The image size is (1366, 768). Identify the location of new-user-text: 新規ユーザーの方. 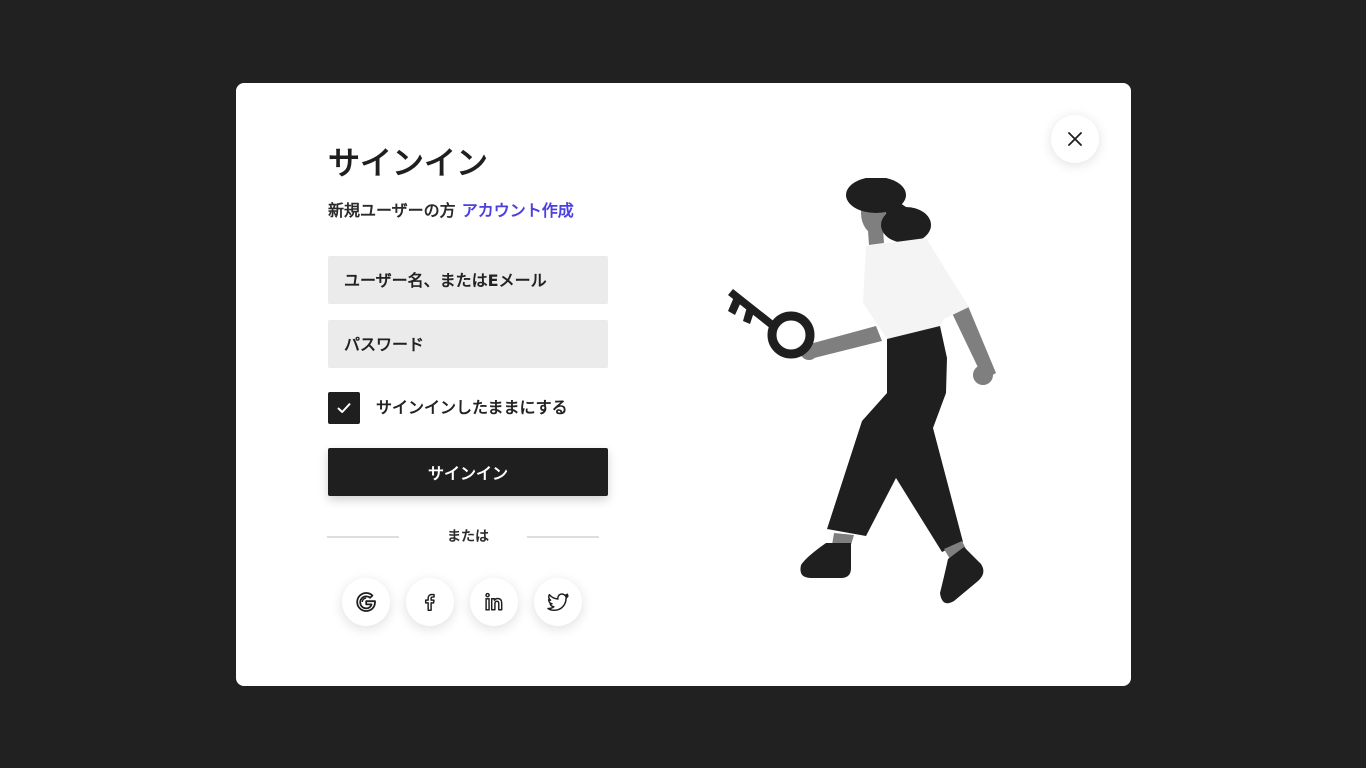
(392, 210).